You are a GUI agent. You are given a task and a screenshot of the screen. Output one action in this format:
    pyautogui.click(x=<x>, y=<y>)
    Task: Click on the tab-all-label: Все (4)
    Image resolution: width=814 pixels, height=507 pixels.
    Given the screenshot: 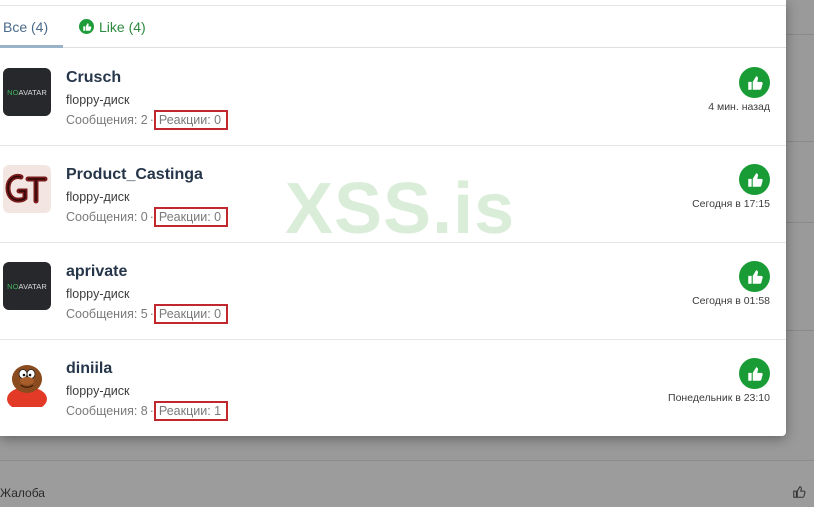 What is the action you would take?
    pyautogui.click(x=26, y=26)
    